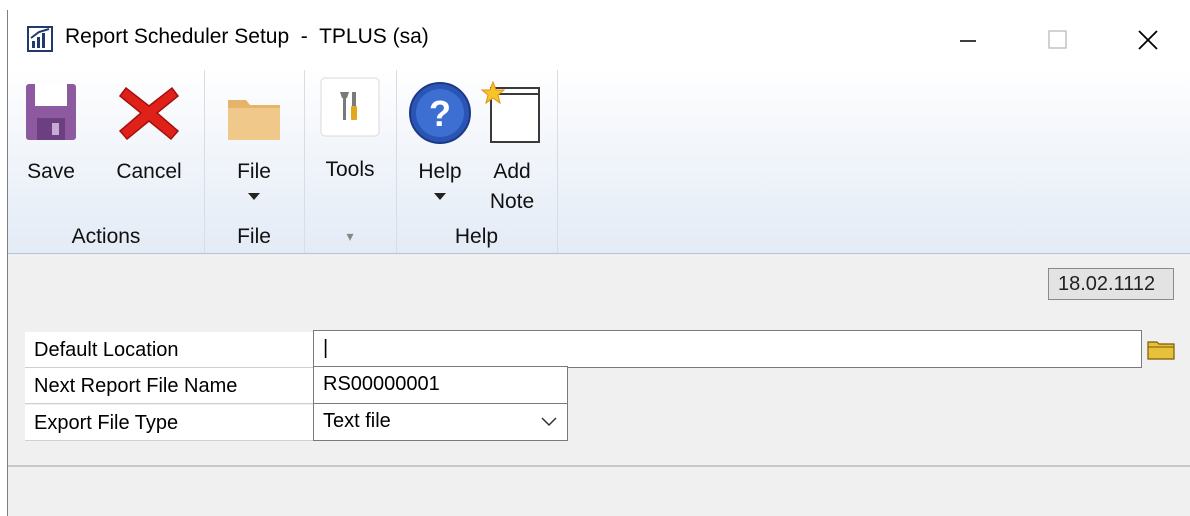 The image size is (1190, 516). What do you see at coordinates (512, 201) in the screenshot?
I see `add-note-label-line2: Note` at bounding box center [512, 201].